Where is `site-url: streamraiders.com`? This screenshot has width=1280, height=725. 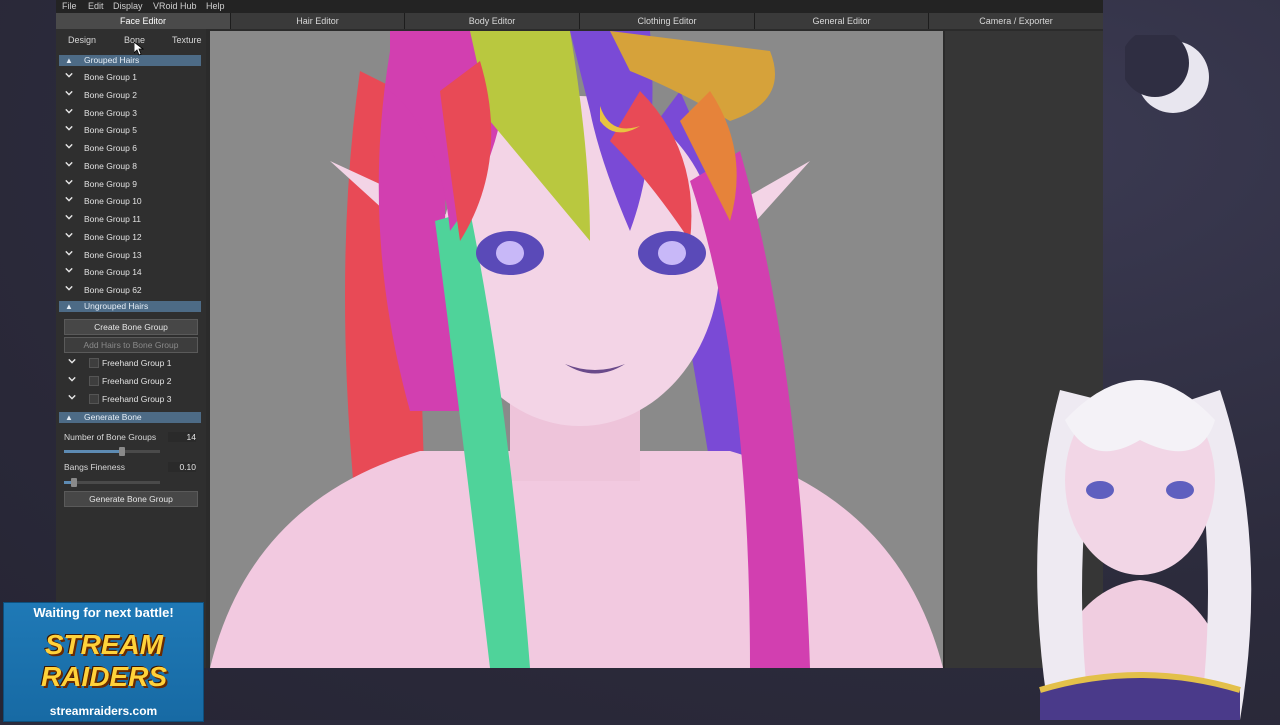 site-url: streamraiders.com is located at coordinates (103, 711).